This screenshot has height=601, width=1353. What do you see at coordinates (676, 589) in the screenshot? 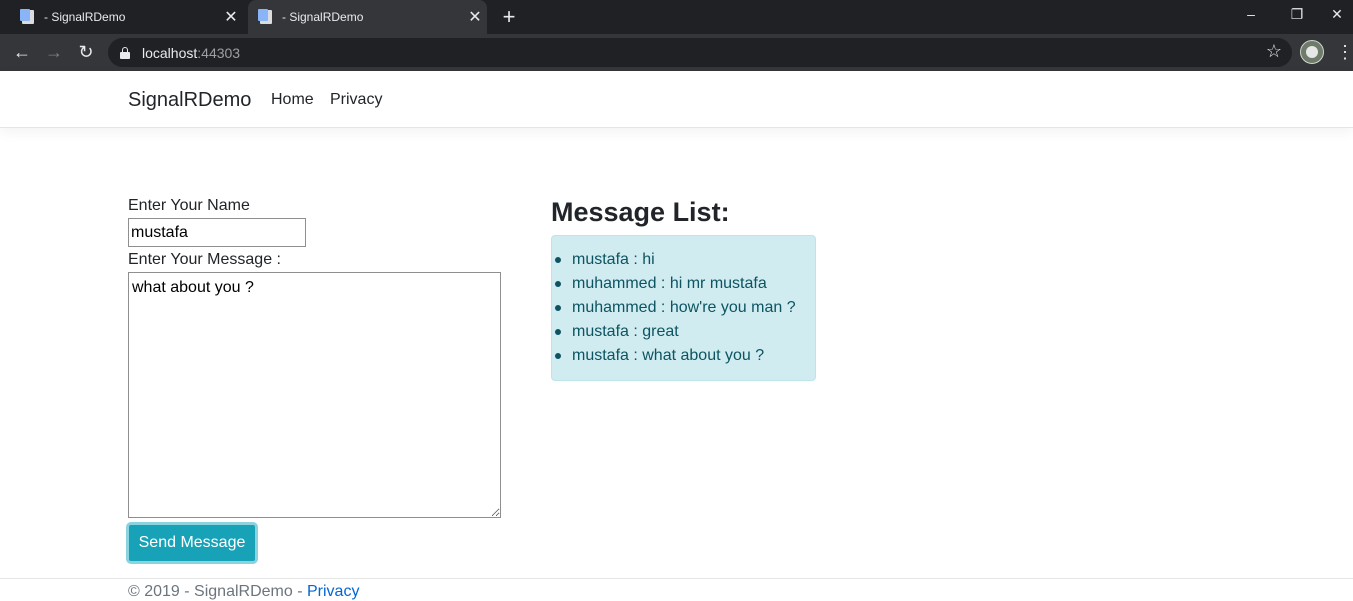
I see `site-footer: © 2019 - SignalRDemo - Privacy` at bounding box center [676, 589].